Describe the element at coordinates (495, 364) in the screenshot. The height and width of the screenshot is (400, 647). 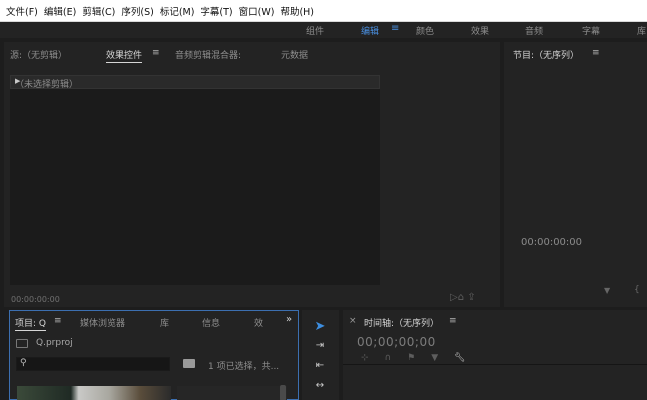
I see `timeline-divider` at that location.